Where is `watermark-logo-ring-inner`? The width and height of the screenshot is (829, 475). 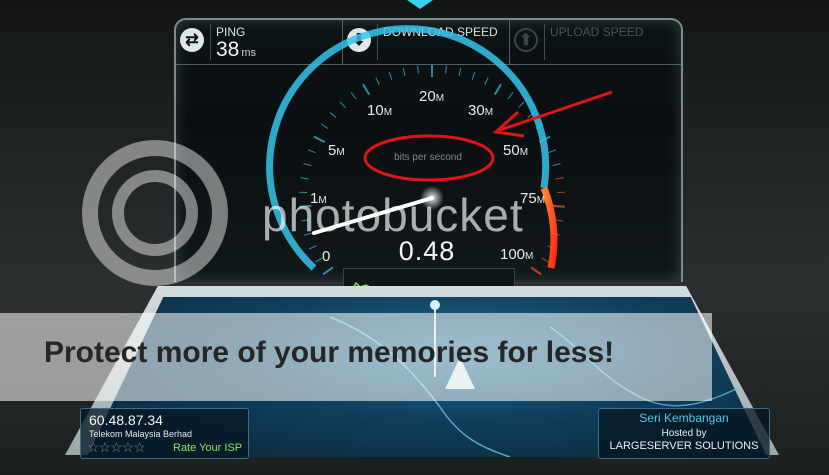 watermark-logo-ring-inner is located at coordinates (155, 213).